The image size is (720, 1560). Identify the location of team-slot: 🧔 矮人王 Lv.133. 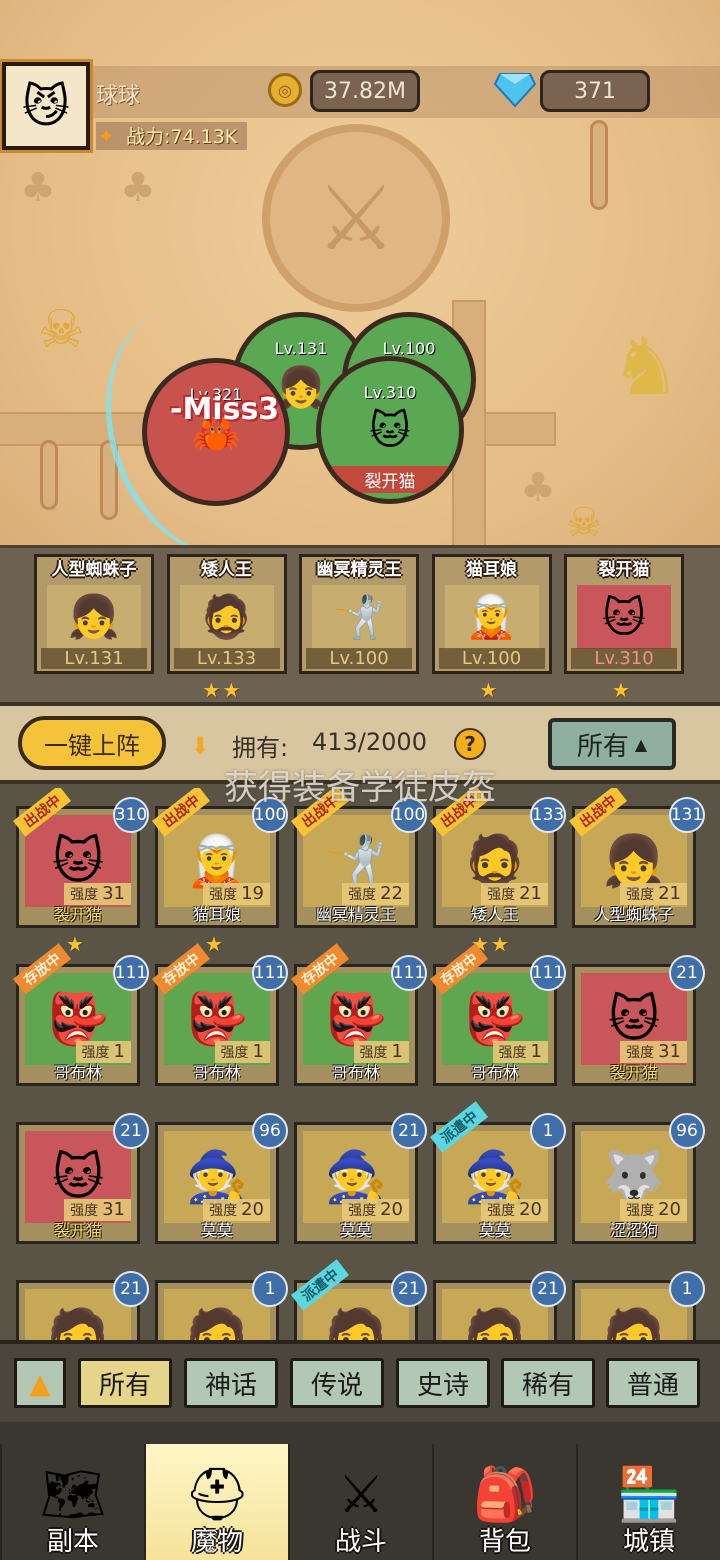
(226, 614).